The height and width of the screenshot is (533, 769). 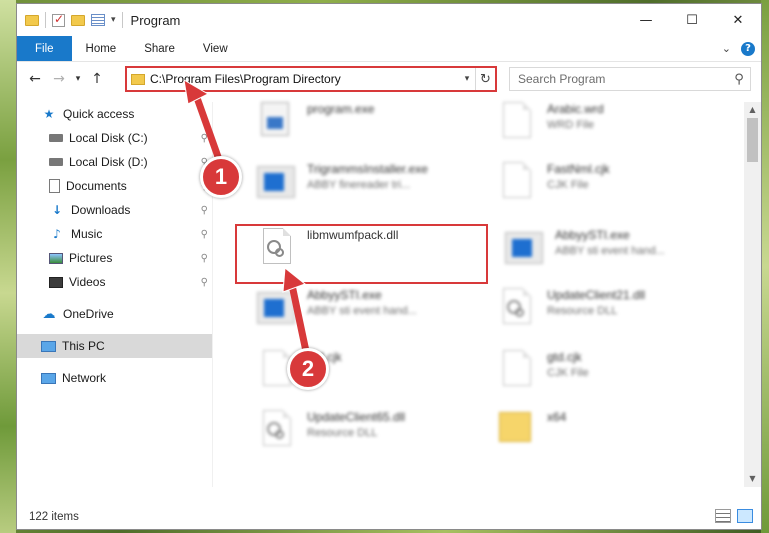 What do you see at coordinates (221, 177) in the screenshot?
I see `step-1-badge: 1` at bounding box center [221, 177].